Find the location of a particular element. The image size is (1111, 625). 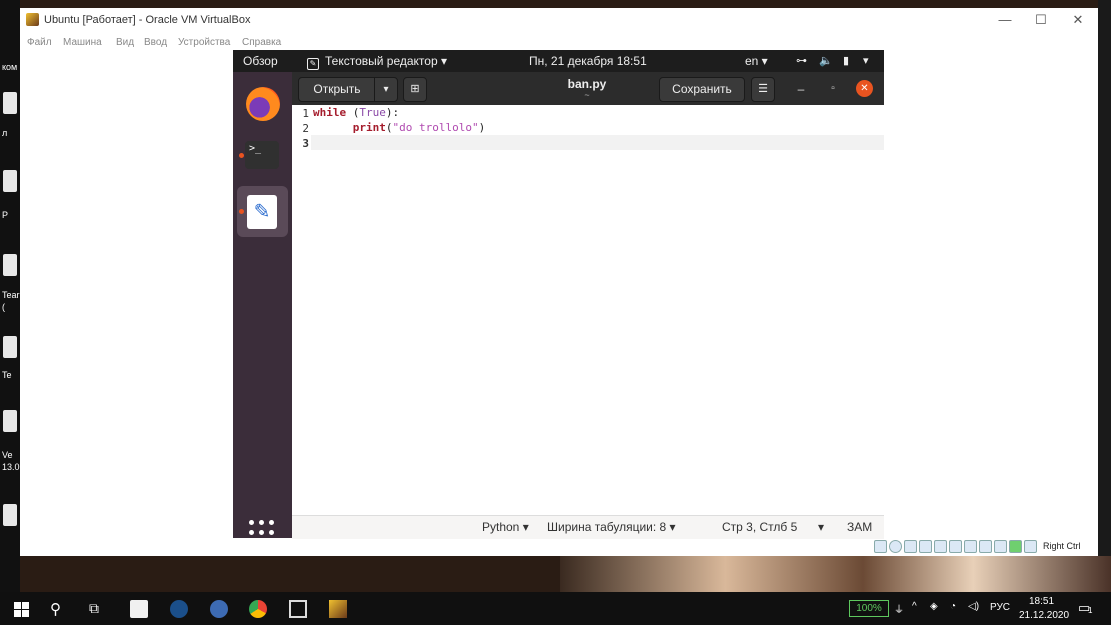

chevron-up-icon: ^ is located at coordinates (914, 606).